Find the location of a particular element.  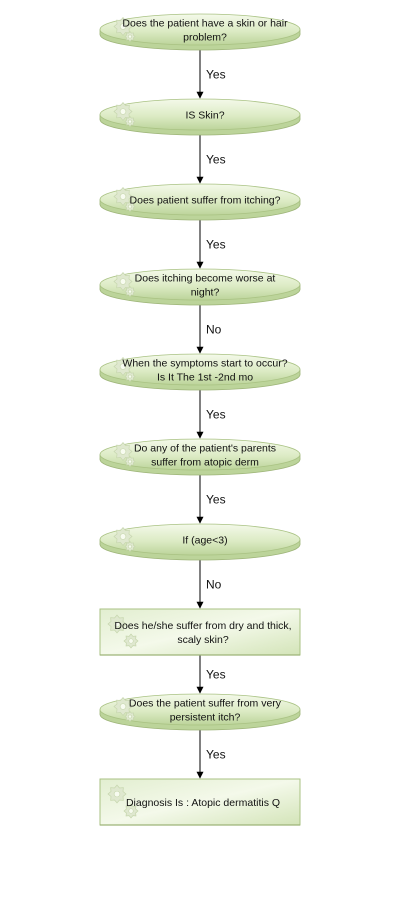

node-label: Does he/she suffer from dry and thick, is located at coordinates (202, 626).